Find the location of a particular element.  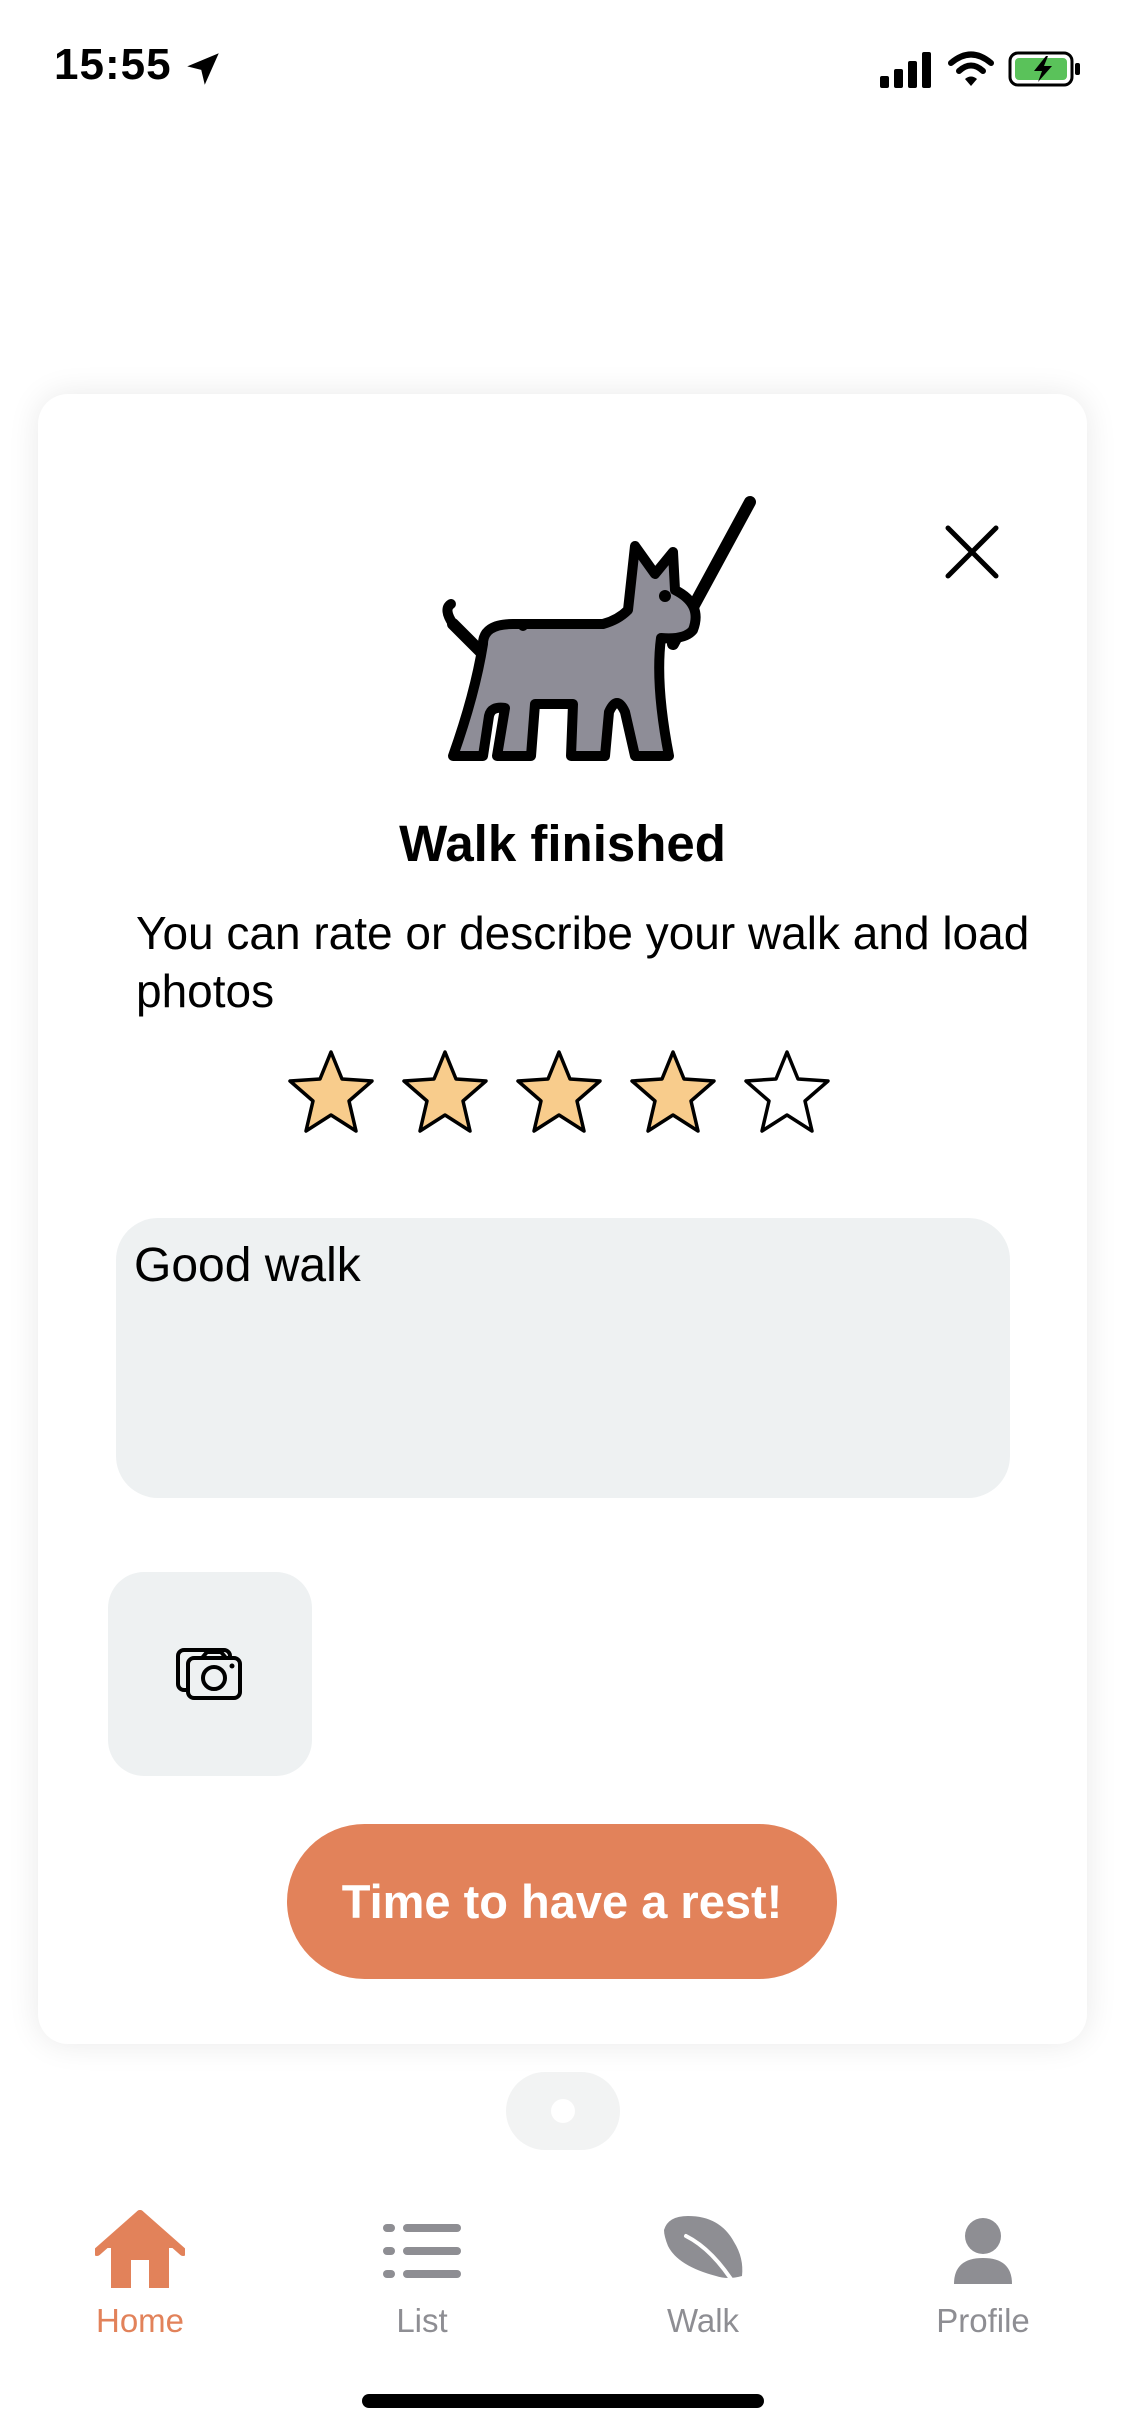

cellular-signal-icon is located at coordinates (905, 70).